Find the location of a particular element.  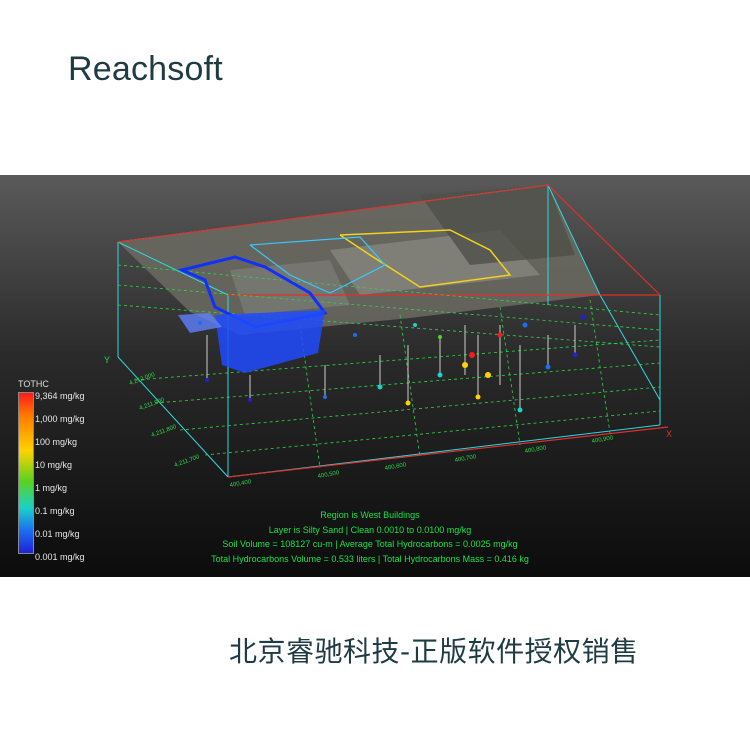

legend-item: 1 mg/kg is located at coordinates (51, 488).